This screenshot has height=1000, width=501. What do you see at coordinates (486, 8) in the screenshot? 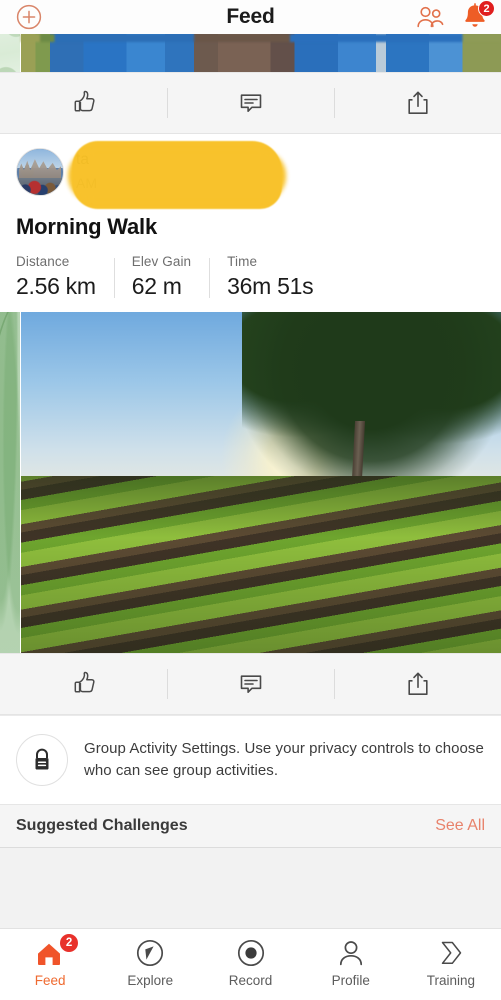
I see `notifications-badge: 2` at bounding box center [486, 8].